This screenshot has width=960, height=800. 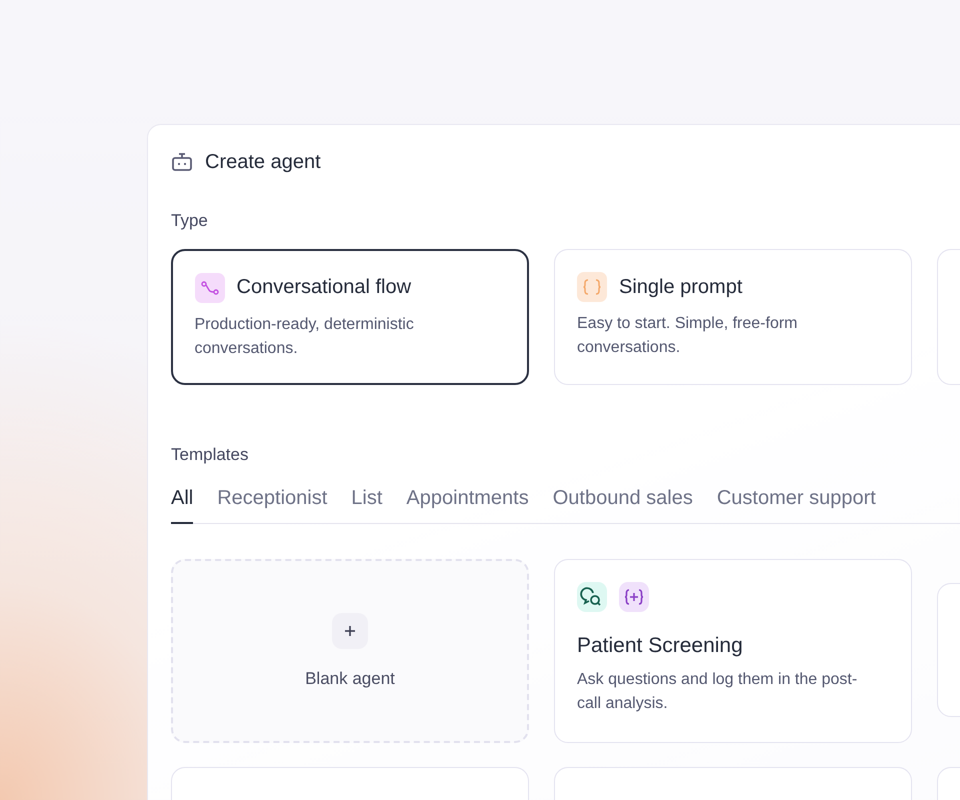 I want to click on blank-agent-label: Blank agent, so click(x=350, y=678).